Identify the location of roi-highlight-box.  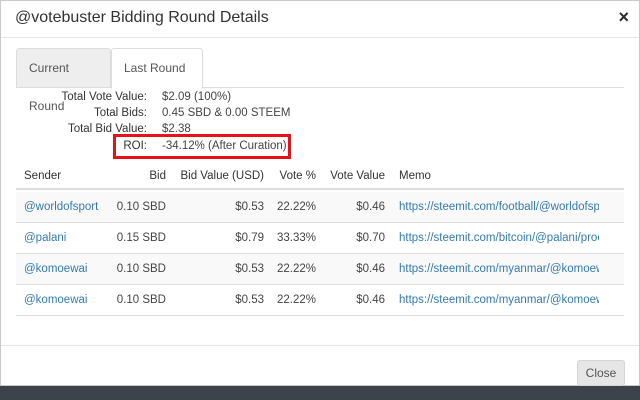
(202, 146).